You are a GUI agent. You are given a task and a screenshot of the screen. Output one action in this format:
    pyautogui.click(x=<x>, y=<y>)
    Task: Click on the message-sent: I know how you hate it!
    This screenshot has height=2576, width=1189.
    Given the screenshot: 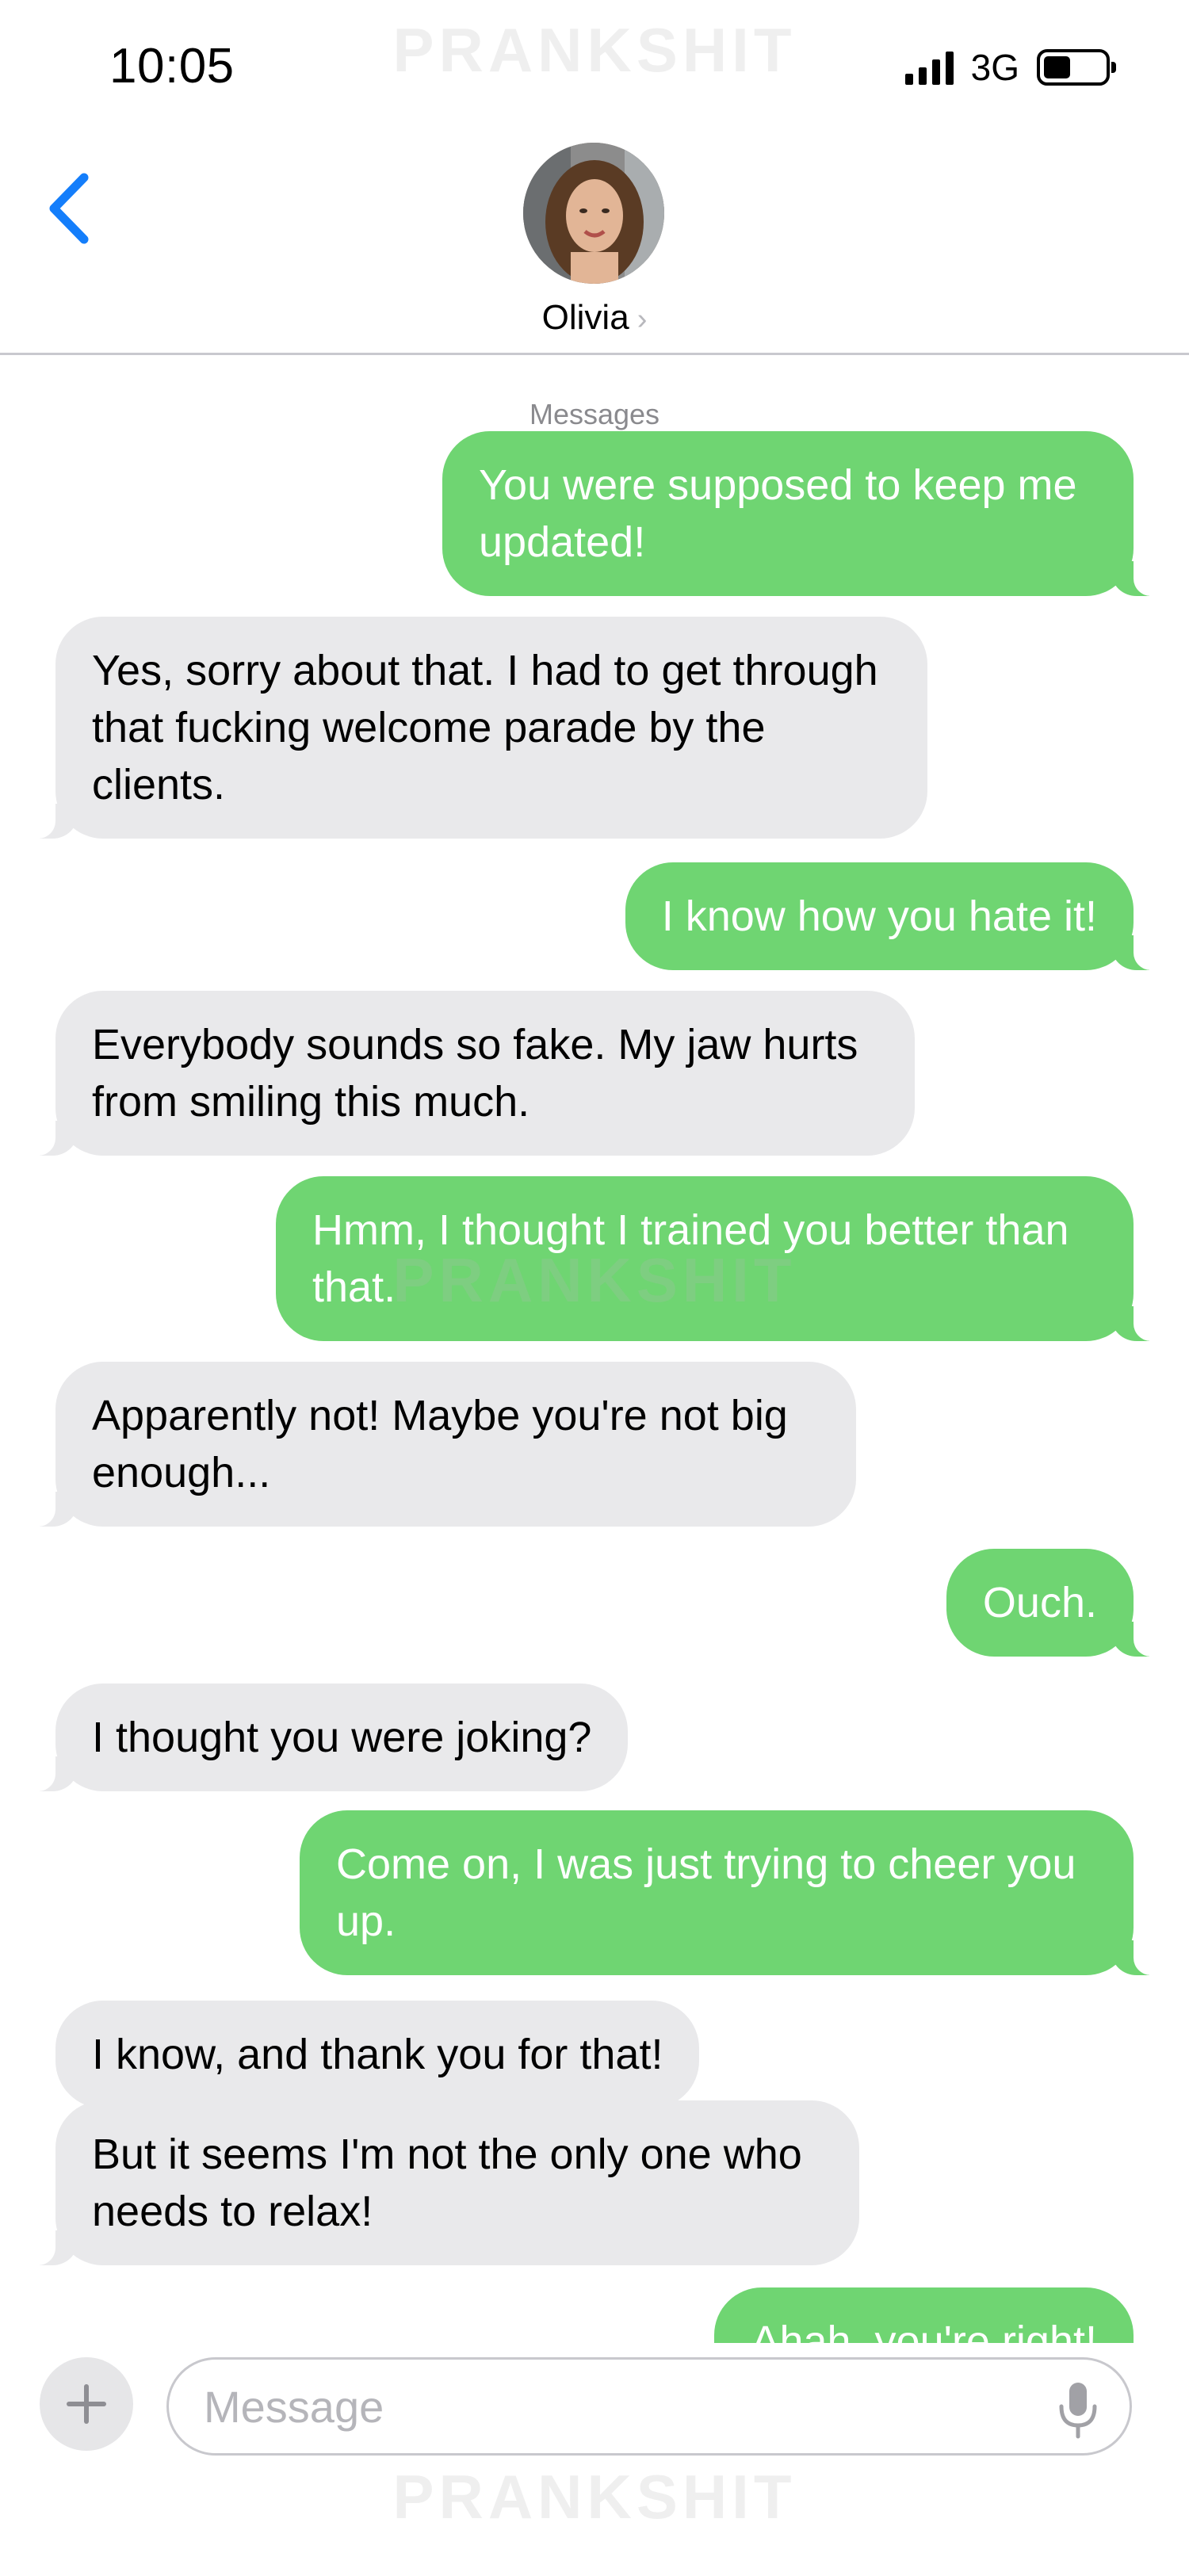 What is the action you would take?
    pyautogui.click(x=894, y=916)
    